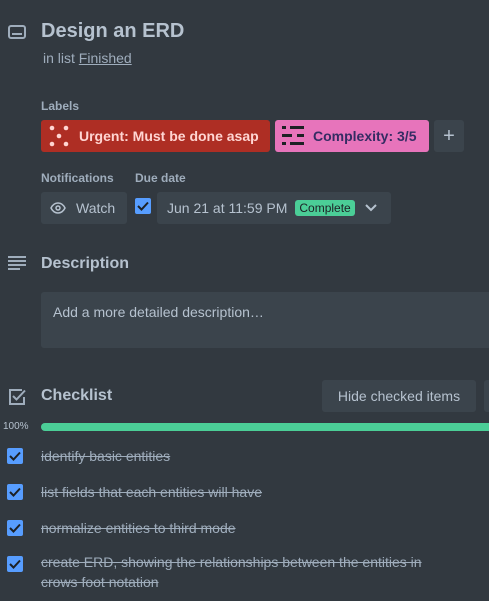 This screenshot has width=489, height=601. I want to click on label-complexity-text: Complexity: 3/5, so click(365, 136).